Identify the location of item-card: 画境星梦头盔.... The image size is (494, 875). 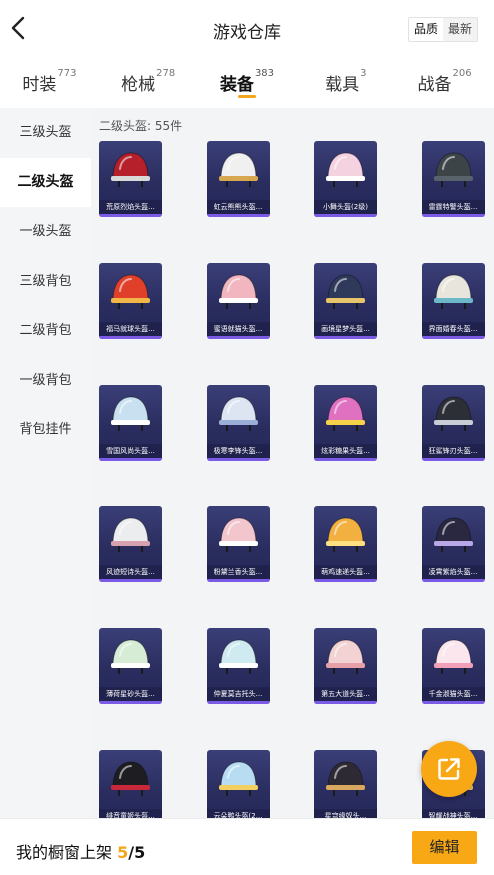
(345, 300).